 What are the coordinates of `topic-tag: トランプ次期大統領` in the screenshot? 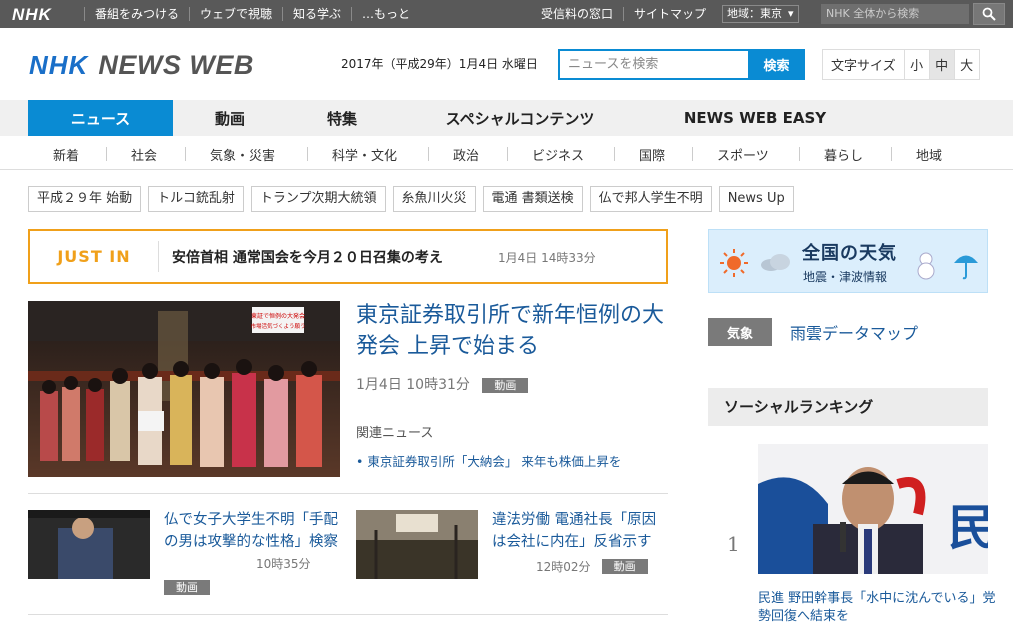 It's located at (318, 199).